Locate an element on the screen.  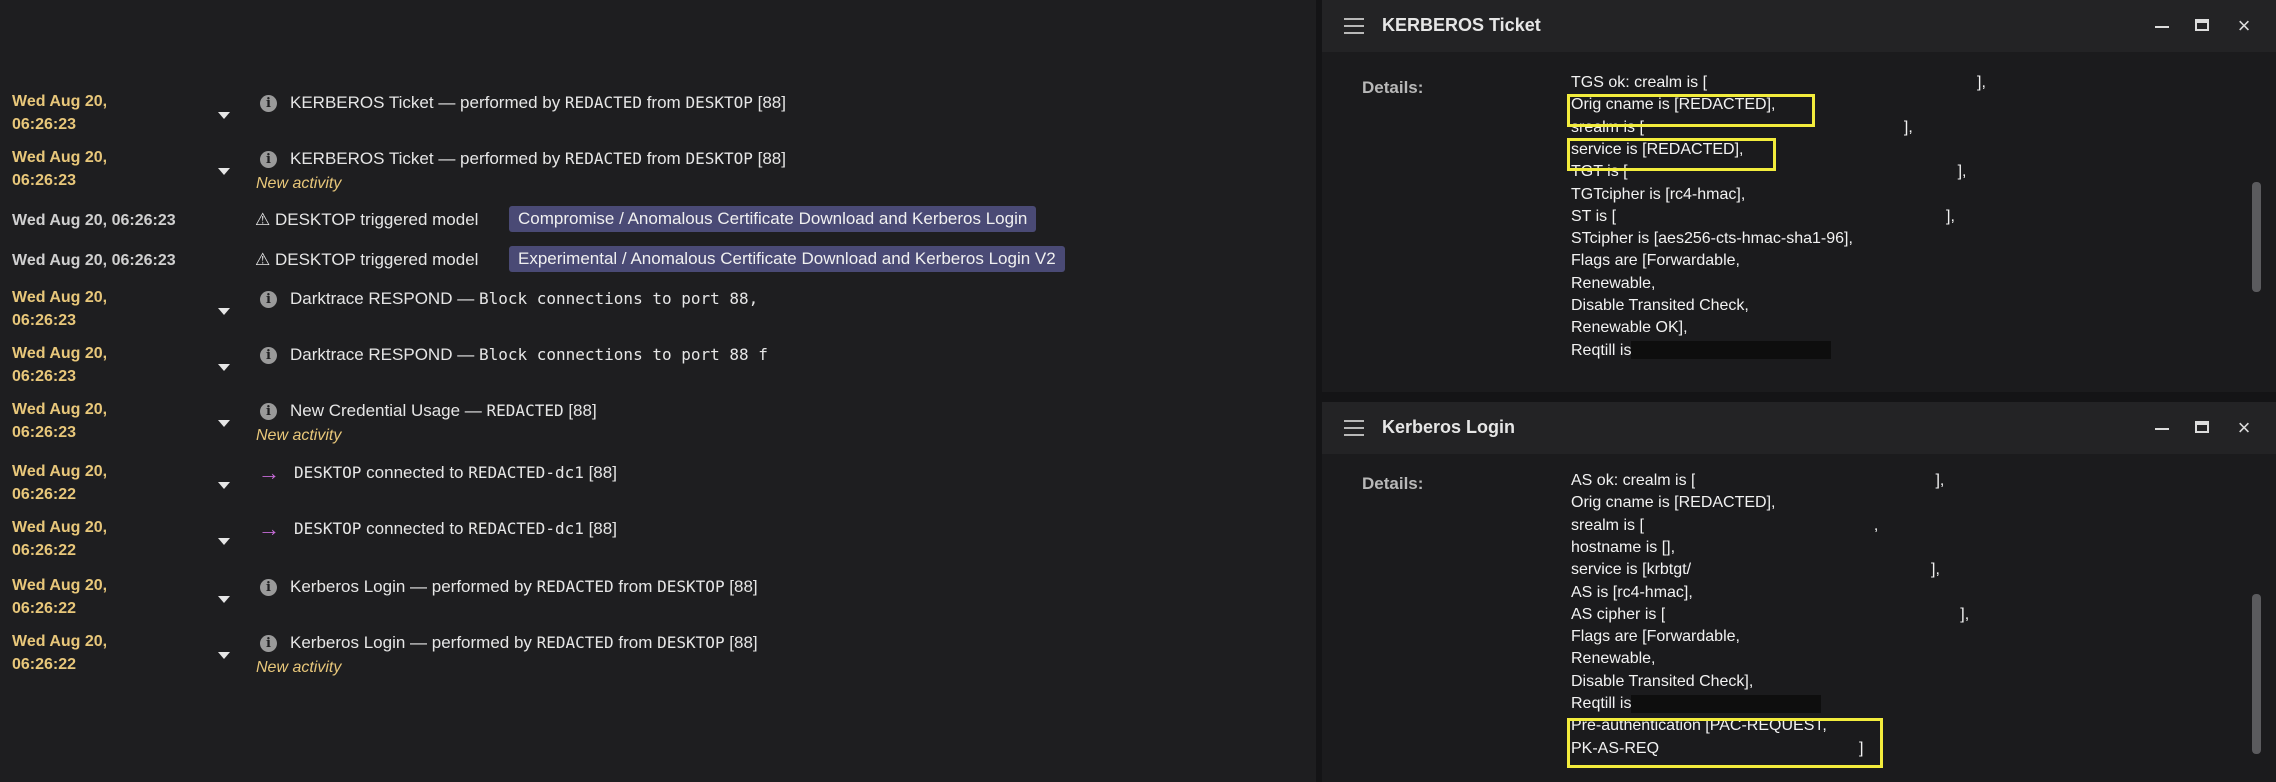
event-type: New Credential Usage — is located at coordinates (388, 410).